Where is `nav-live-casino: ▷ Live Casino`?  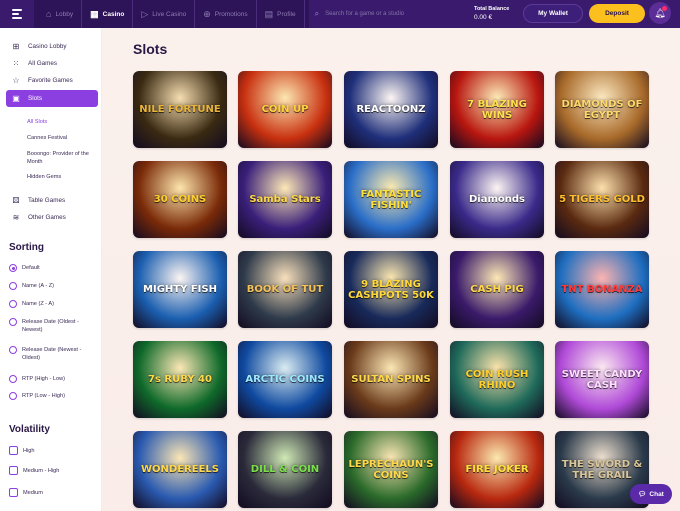
nav-live-casino: ▷ Live Casino is located at coordinates (163, 14).